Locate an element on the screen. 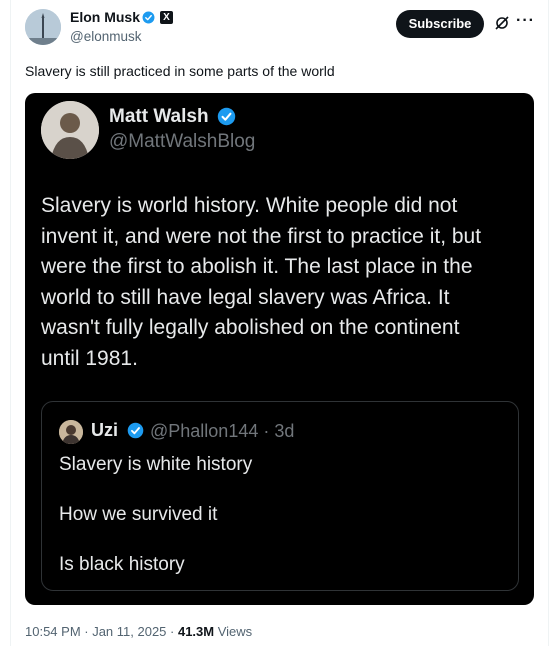 The height and width of the screenshot is (646, 551). quoted-line: How we survived it is located at coordinates (138, 514).